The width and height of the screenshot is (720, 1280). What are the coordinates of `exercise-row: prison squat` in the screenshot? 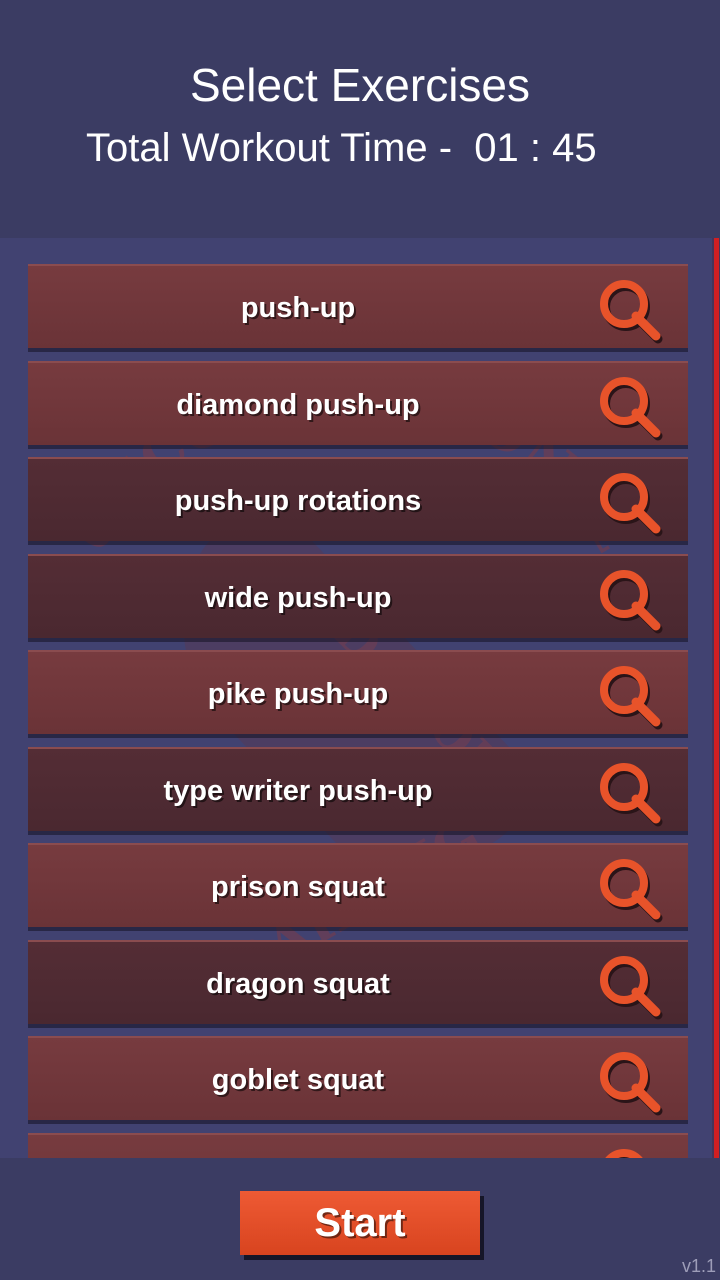 It's located at (358, 885).